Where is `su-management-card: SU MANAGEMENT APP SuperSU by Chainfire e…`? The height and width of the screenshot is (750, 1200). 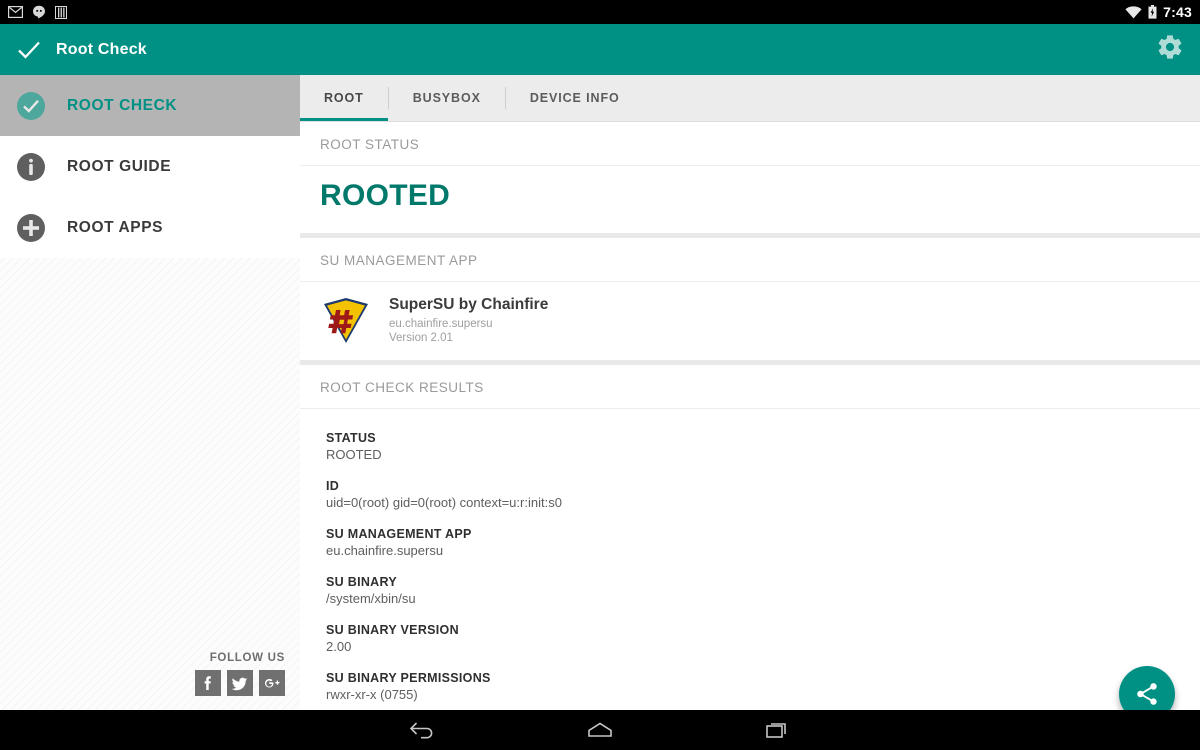
su-management-card: SU MANAGEMENT APP SuperSU by Chainfire e… is located at coordinates (750, 299).